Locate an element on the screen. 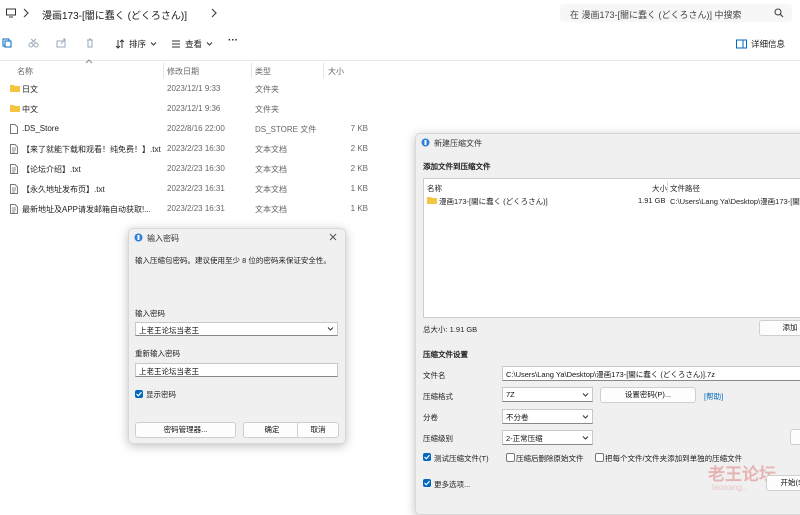  ok-button: 确定 is located at coordinates (272, 430).